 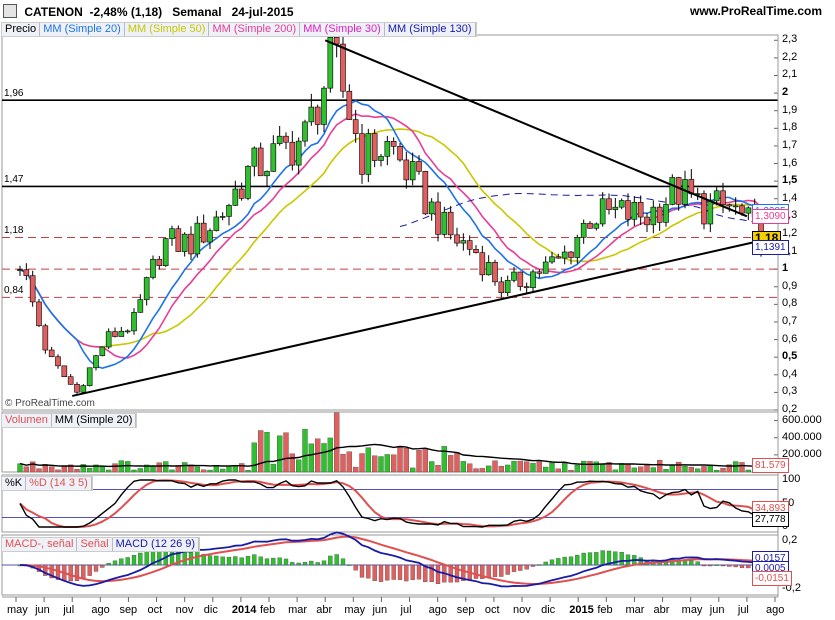 What do you see at coordinates (27, 420) in the screenshot?
I see `legend-item: Volumen` at bounding box center [27, 420].